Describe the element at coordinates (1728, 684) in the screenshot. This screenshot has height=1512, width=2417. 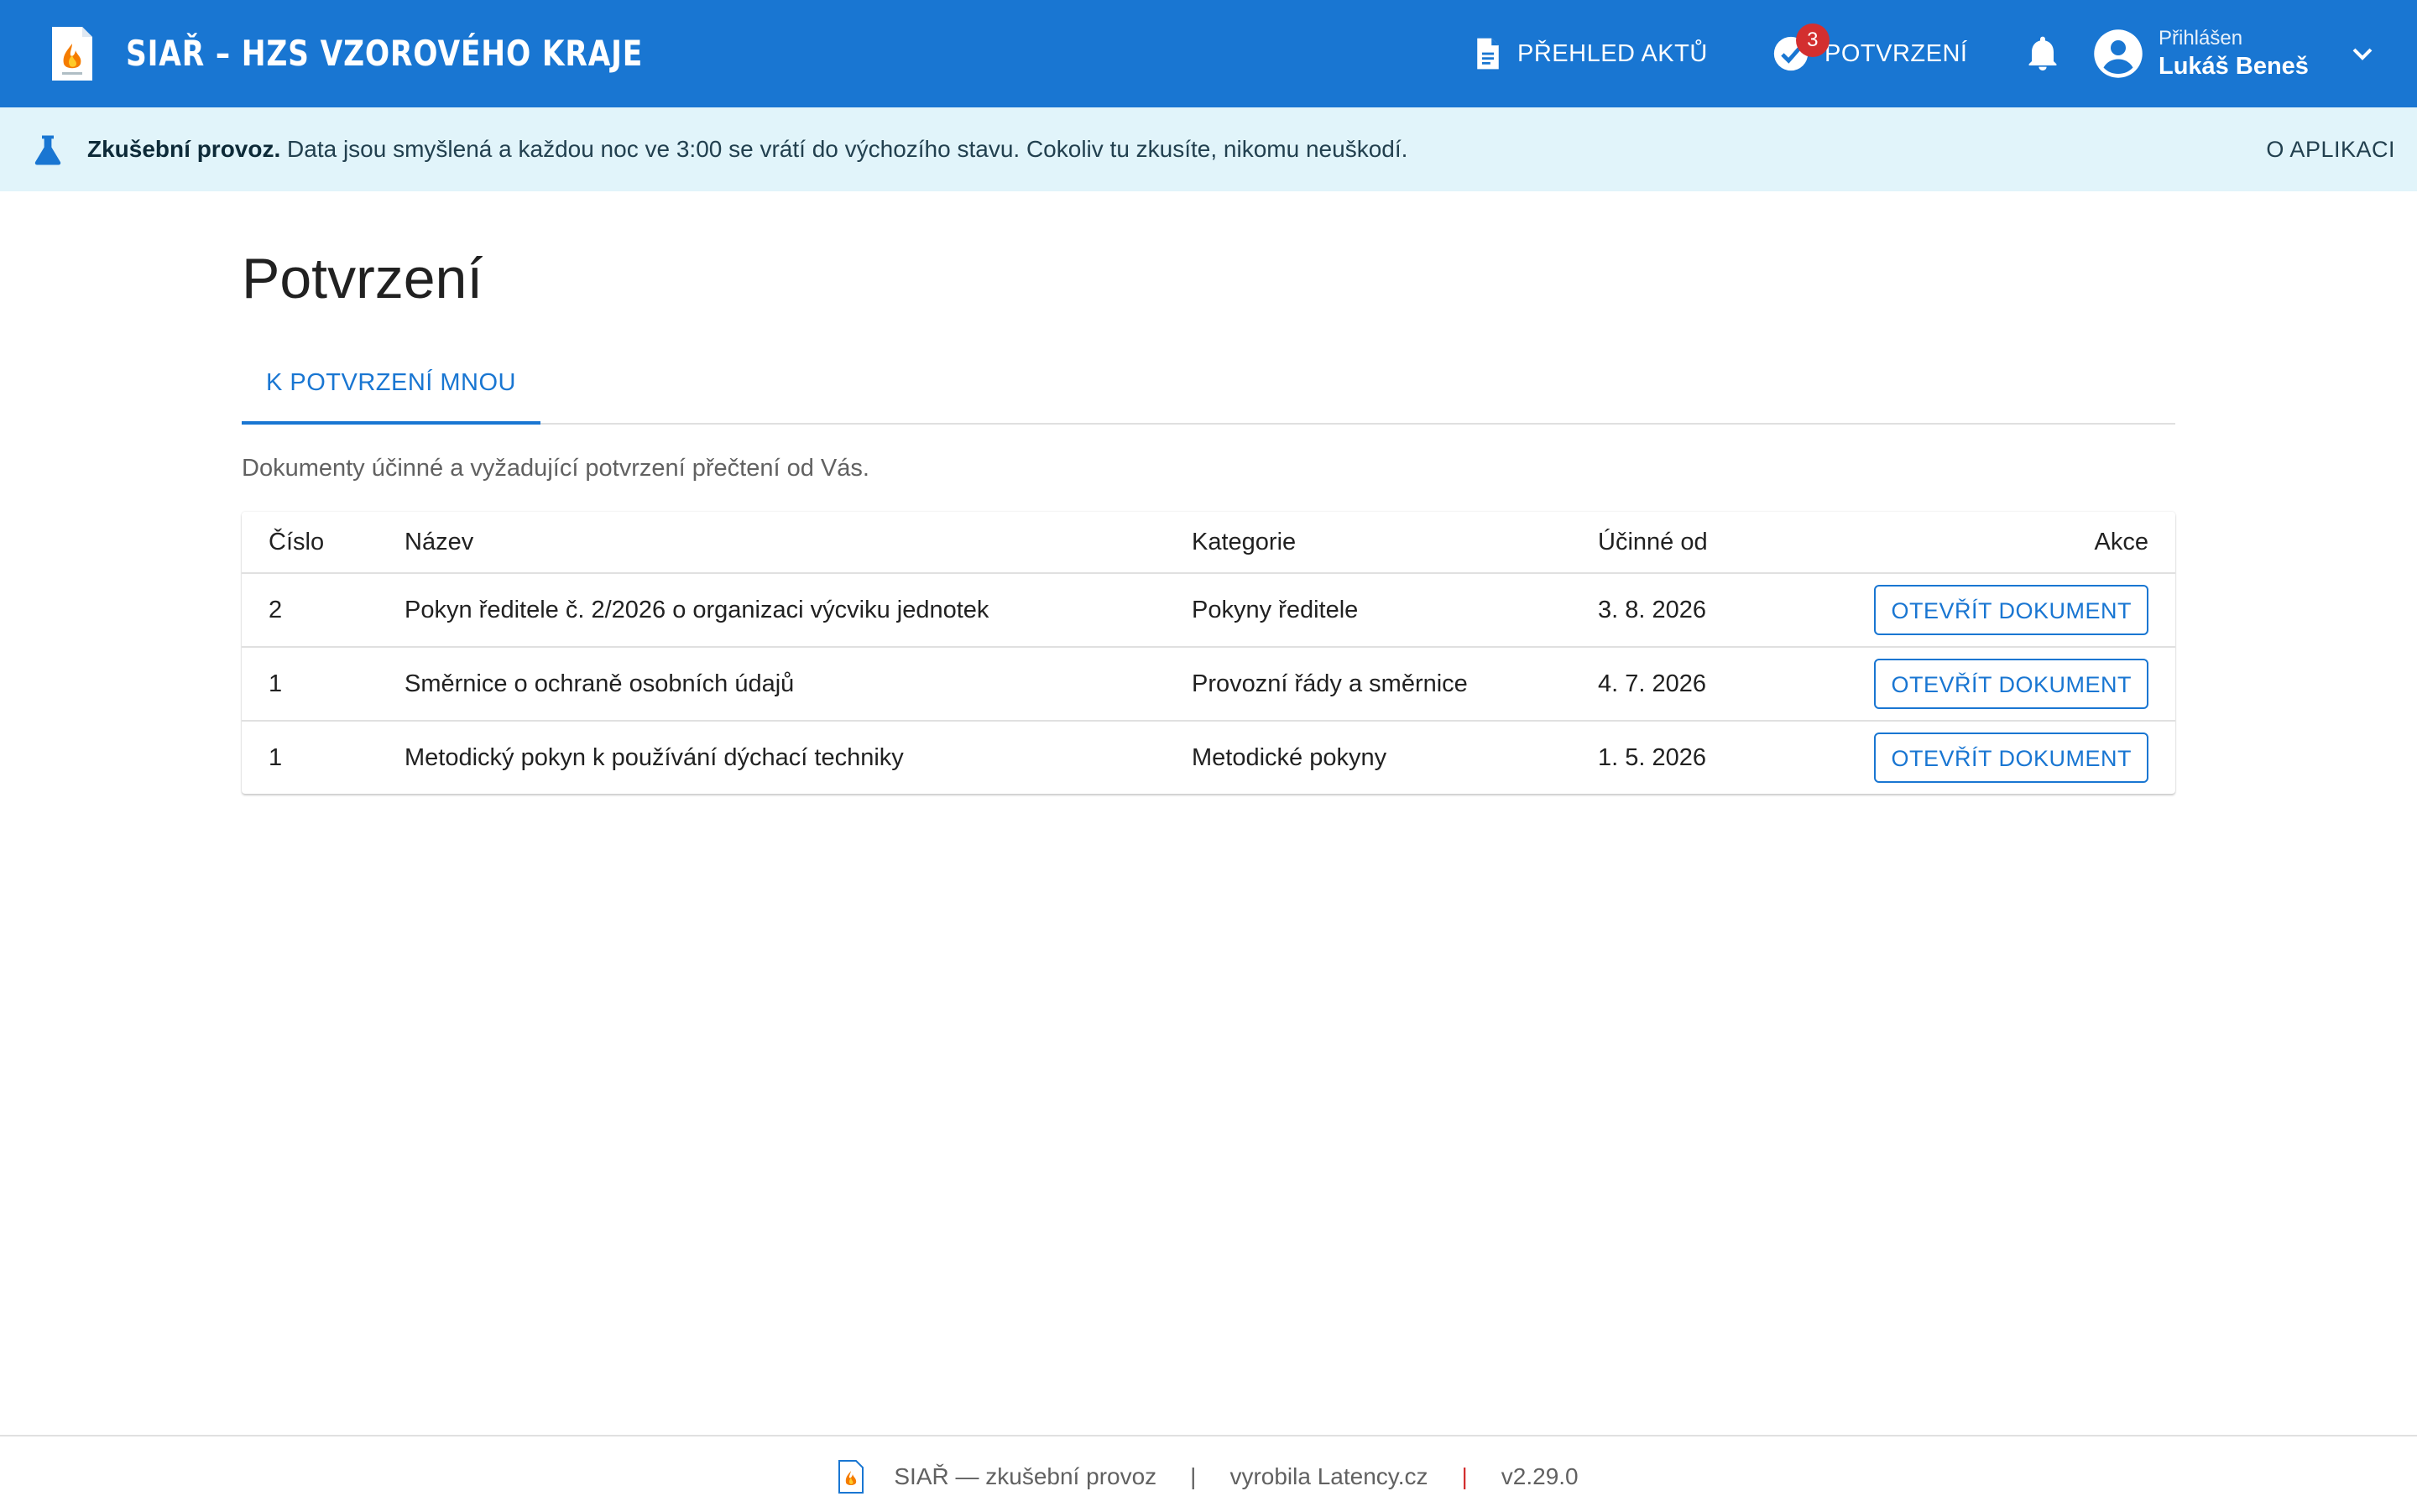
I see `cell-effective: 4. 7. 2026` at that location.